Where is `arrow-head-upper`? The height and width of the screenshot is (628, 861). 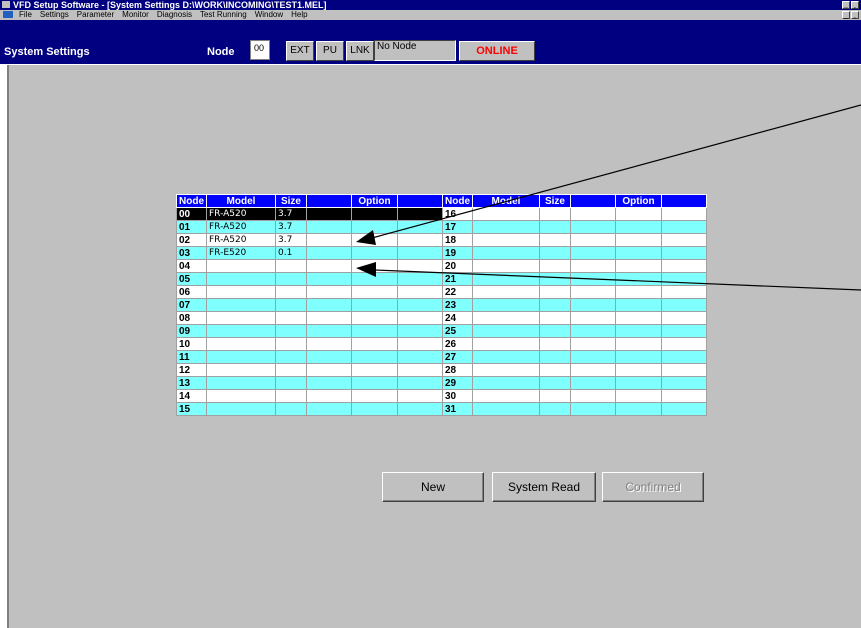
arrow-head-upper is located at coordinates (366, 237).